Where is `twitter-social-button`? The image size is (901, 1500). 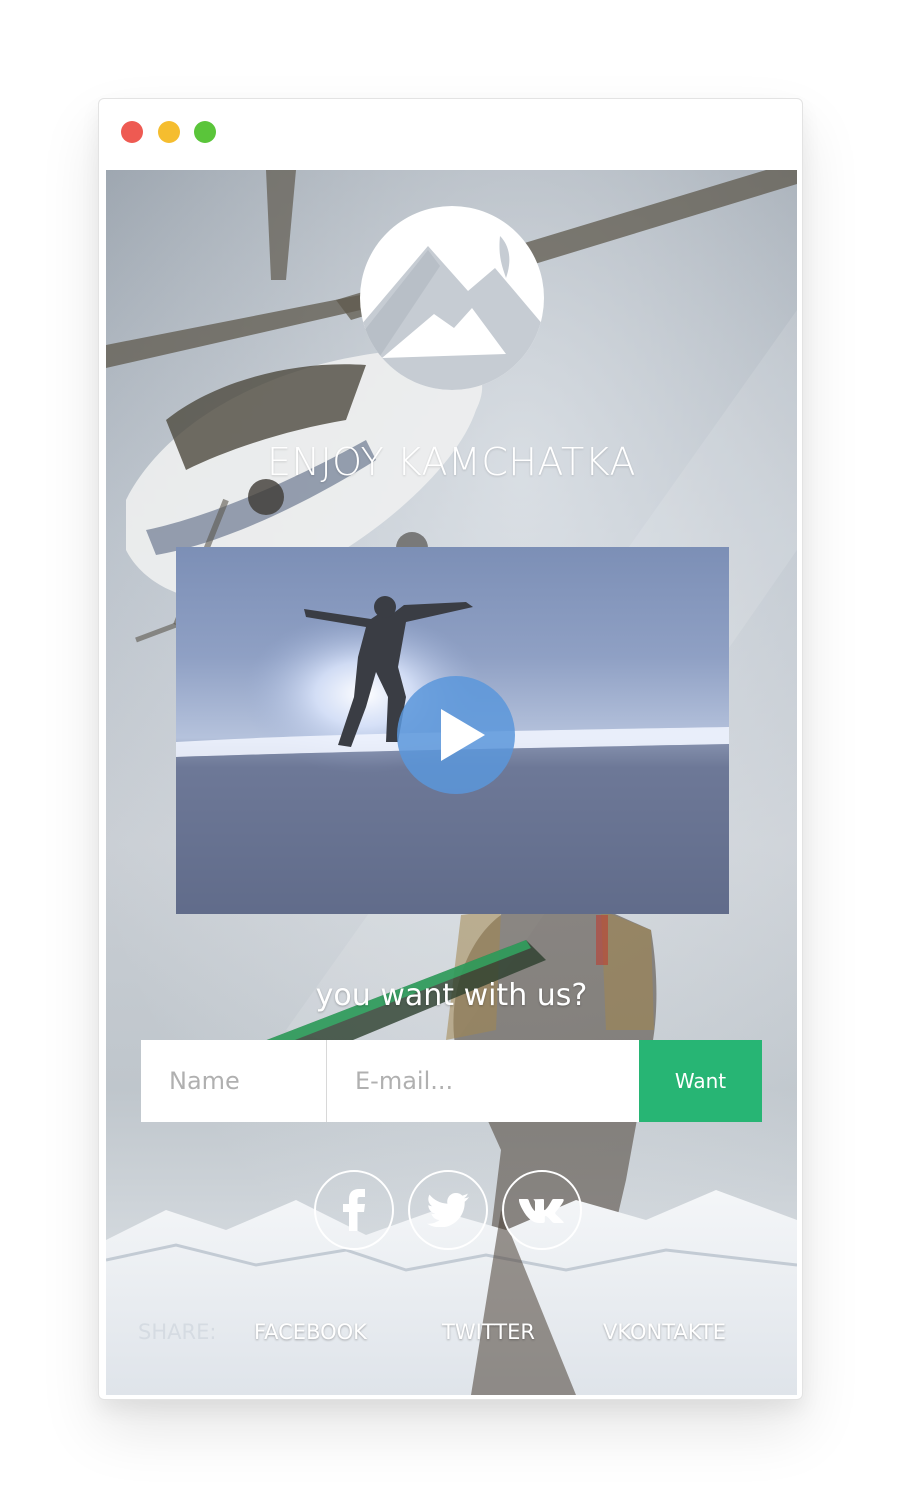 twitter-social-button is located at coordinates (448, 1210).